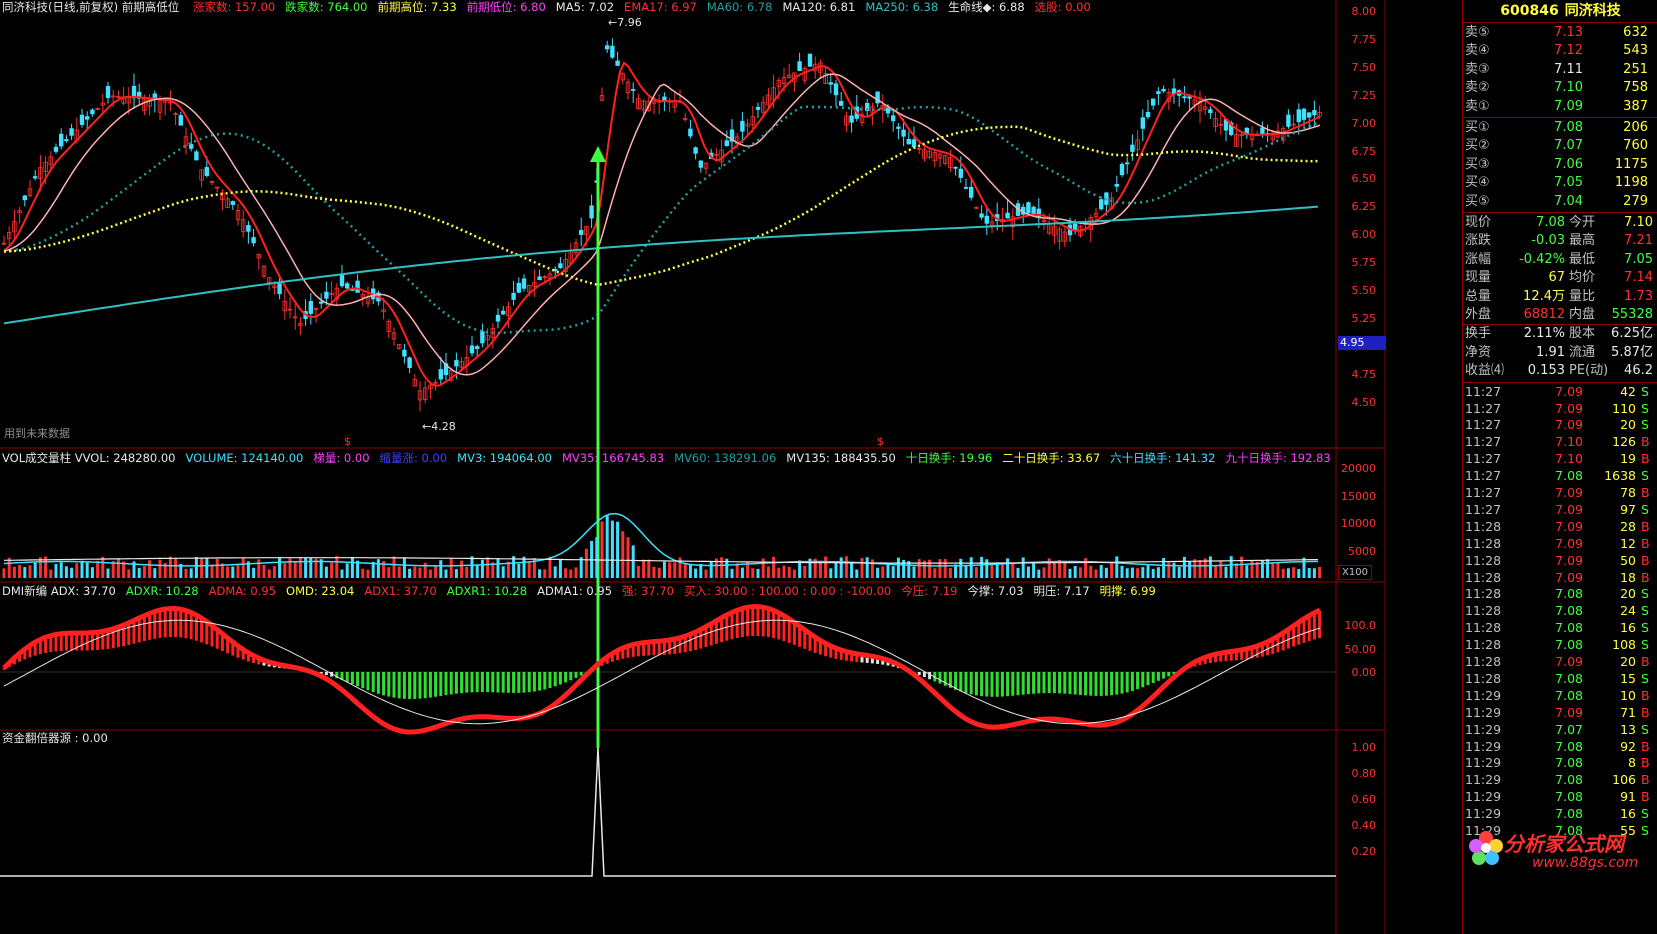  What do you see at coordinates (1560, 107) in the screenshot?
I see `ask-row: 卖① 7.09 387` at bounding box center [1560, 107].